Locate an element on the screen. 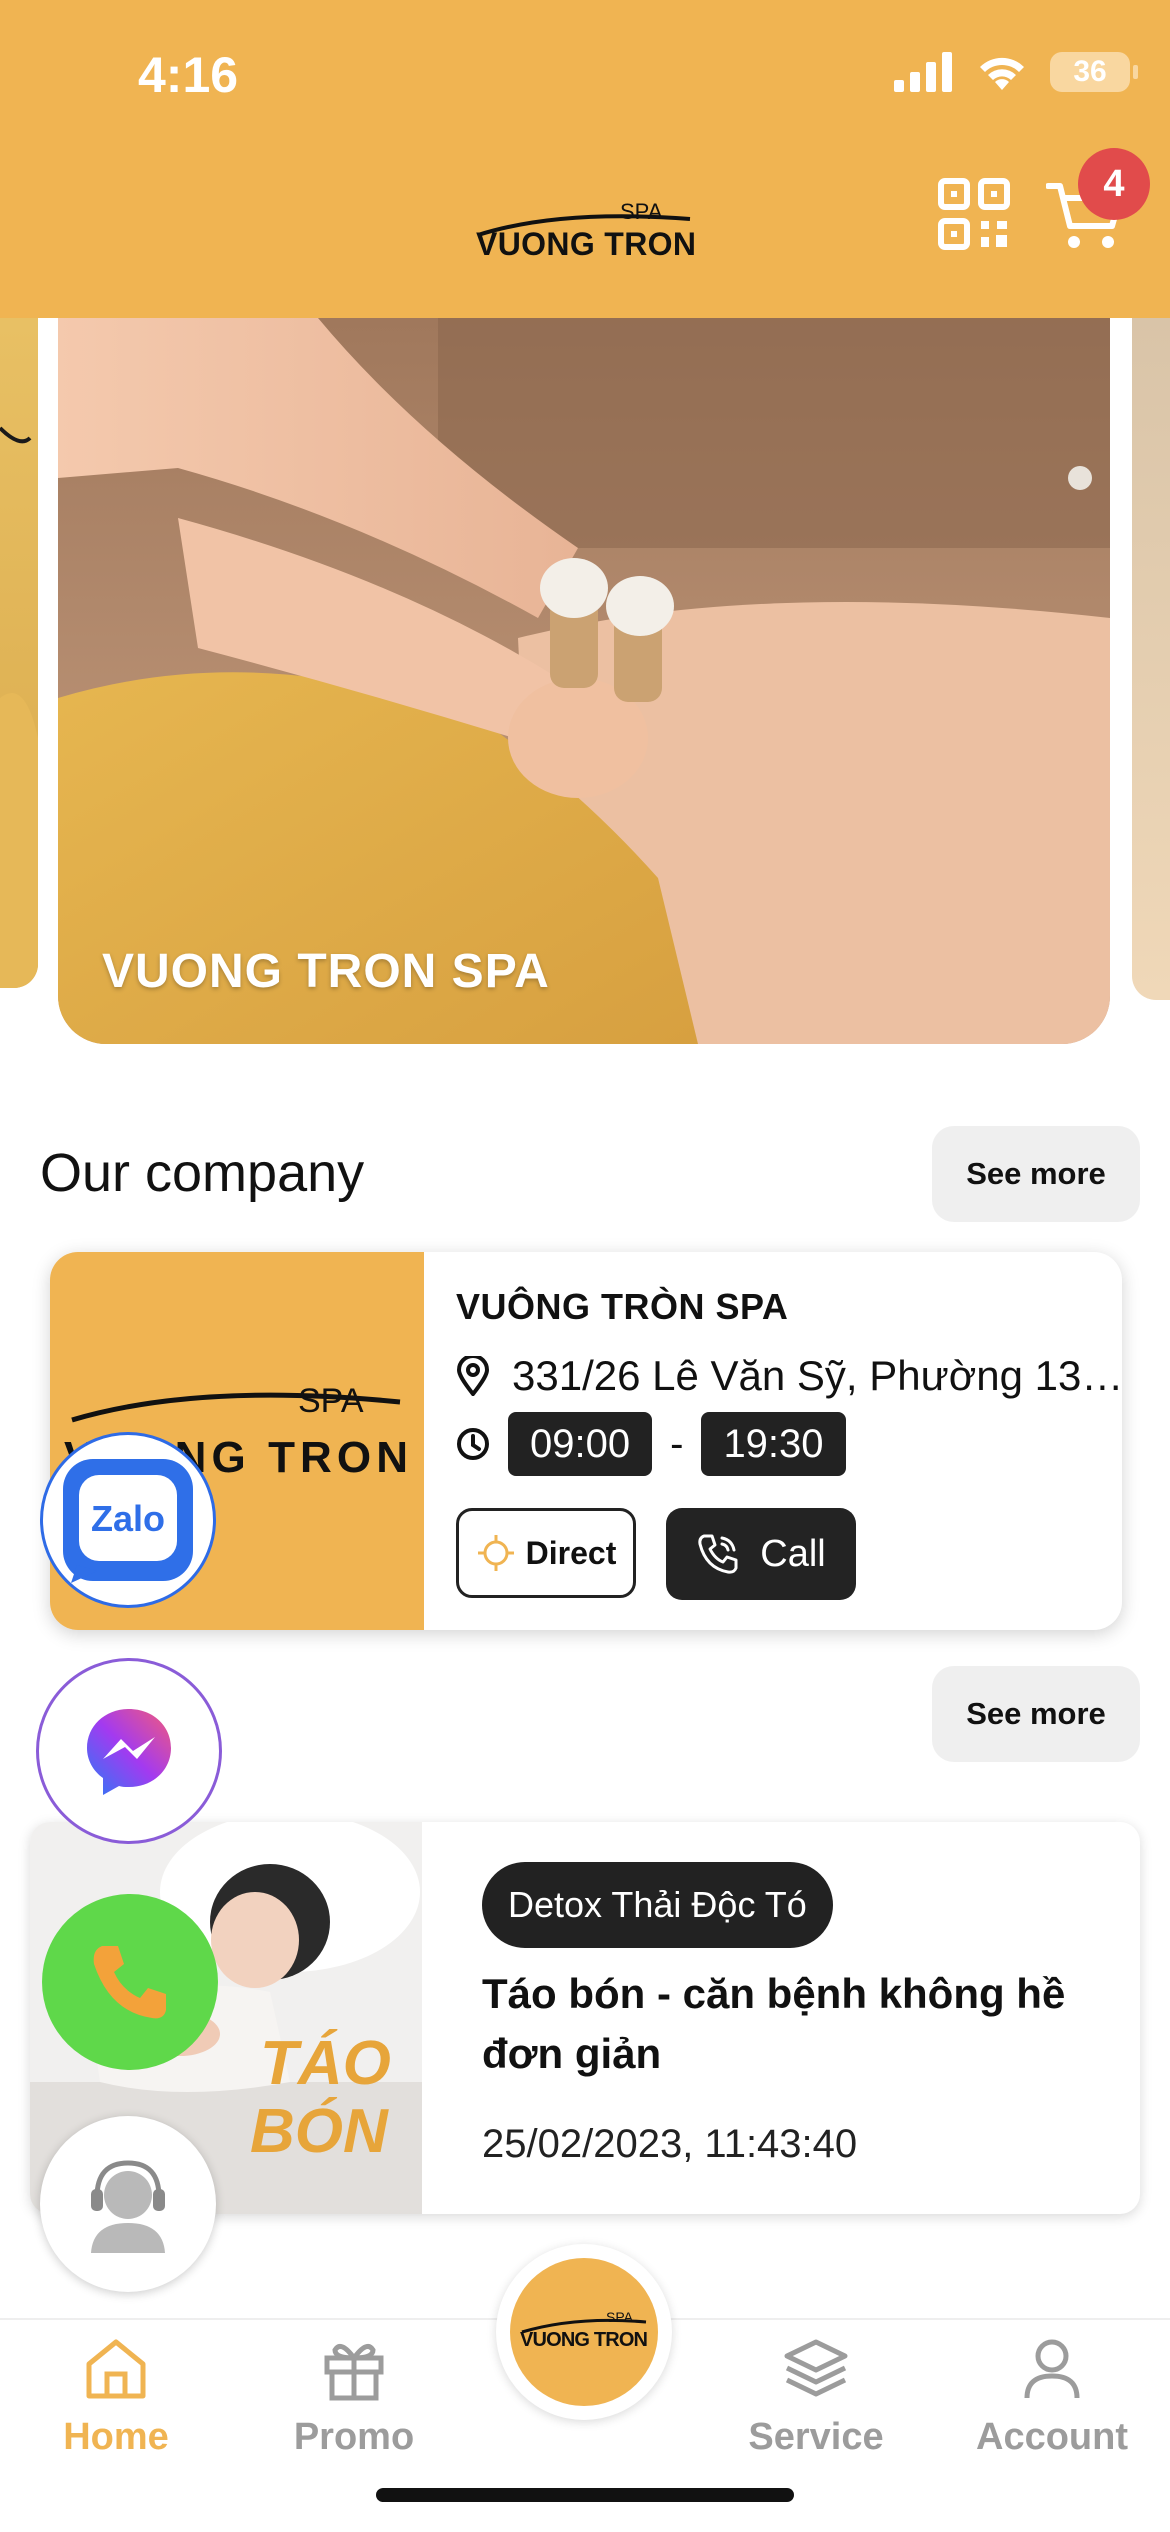  company-address-row: 331/26 Lê Văn Sỹ, Phường 13, Quận 3 is located at coordinates (789, 1376).